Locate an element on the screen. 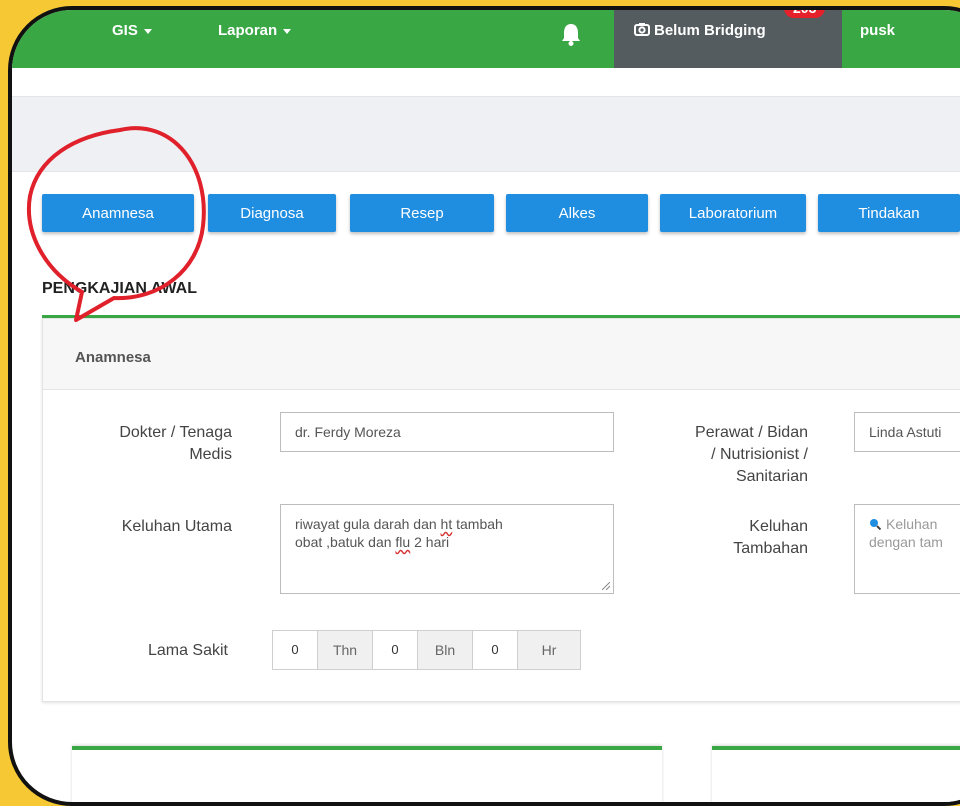  keluhan-tambahan-placeholder-line2: dengan tam is located at coordinates (906, 542).